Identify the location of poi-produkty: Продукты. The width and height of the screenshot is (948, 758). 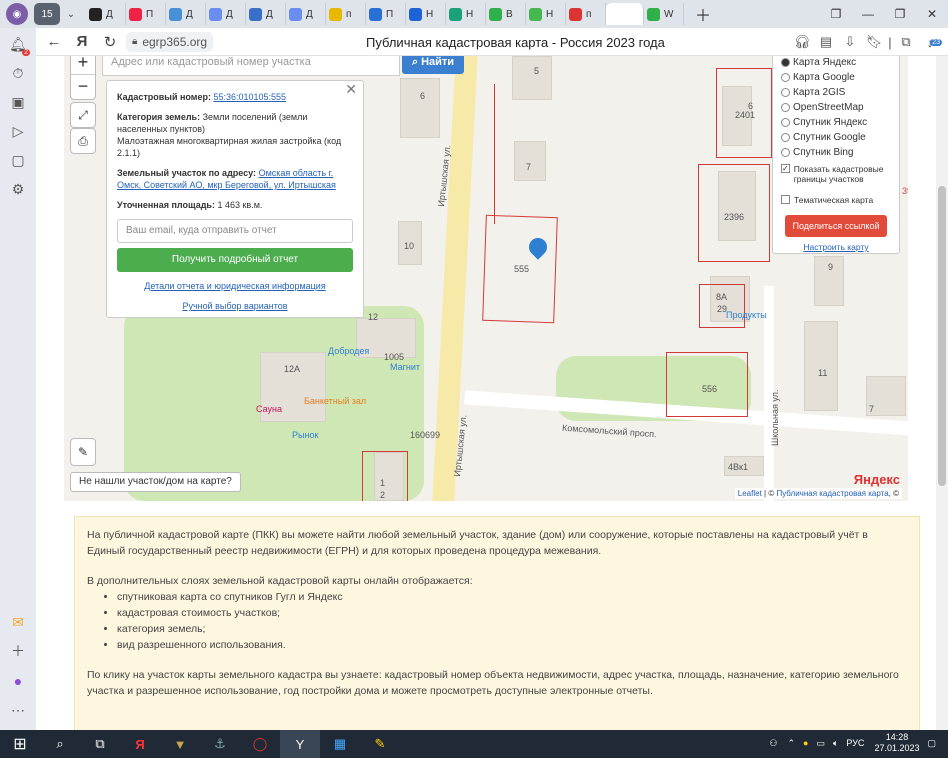
(746, 315).